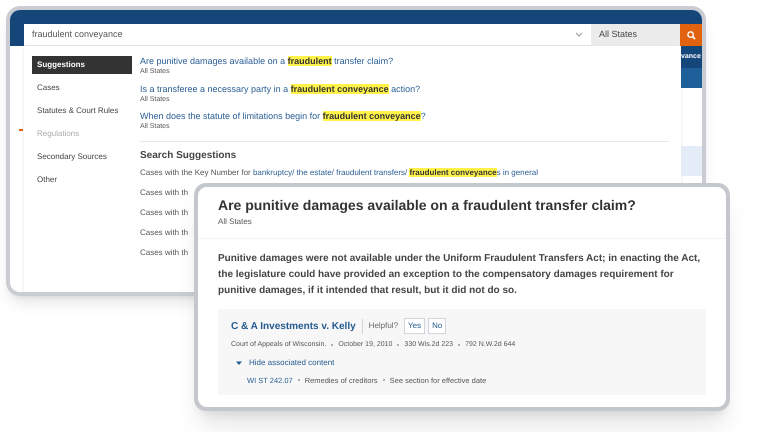 This screenshot has width=768, height=432. What do you see at coordinates (579, 34) in the screenshot?
I see `chevron-down-icon` at bounding box center [579, 34].